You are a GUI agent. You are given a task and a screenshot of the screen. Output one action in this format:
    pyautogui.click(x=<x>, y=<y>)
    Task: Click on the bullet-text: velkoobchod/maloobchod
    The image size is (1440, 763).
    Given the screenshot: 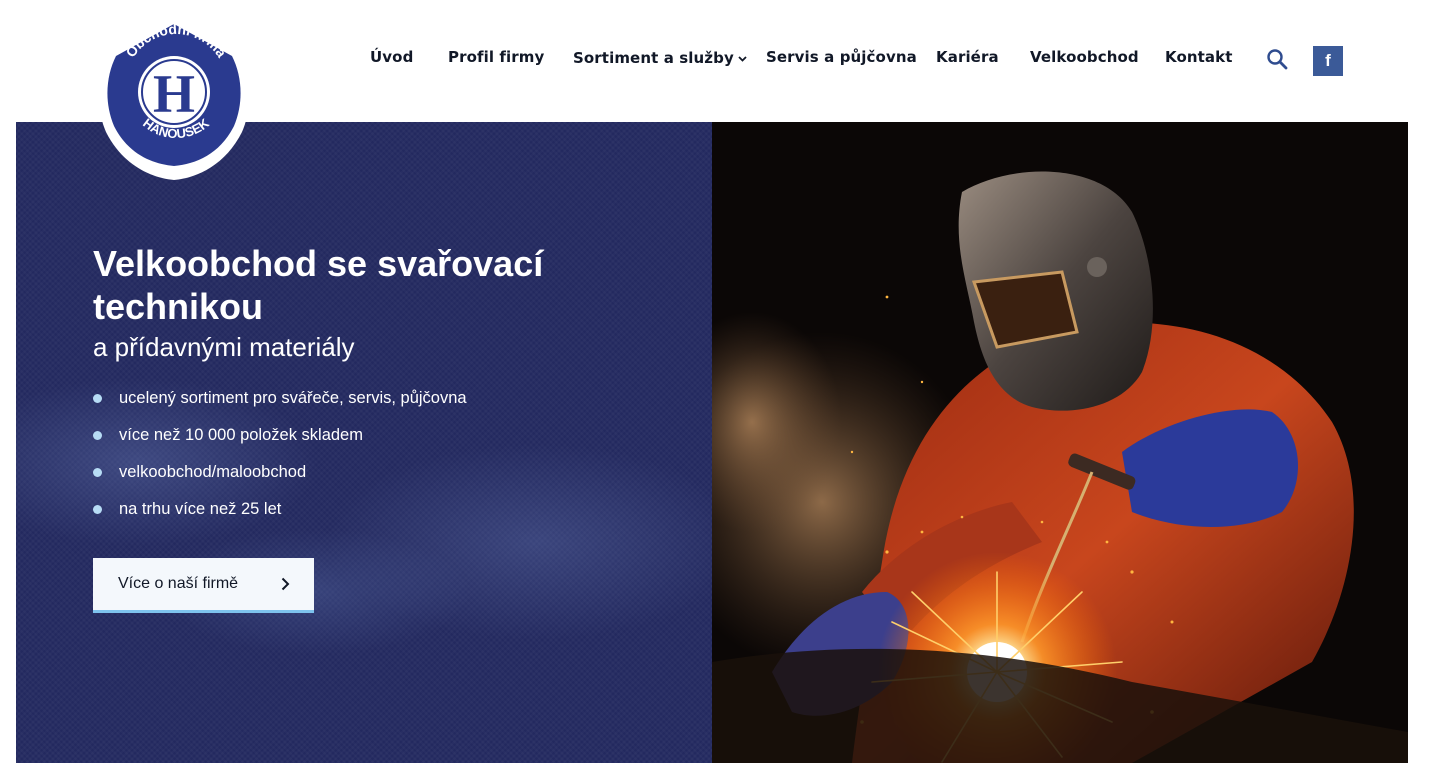 What is the action you would take?
    pyautogui.click(x=213, y=472)
    